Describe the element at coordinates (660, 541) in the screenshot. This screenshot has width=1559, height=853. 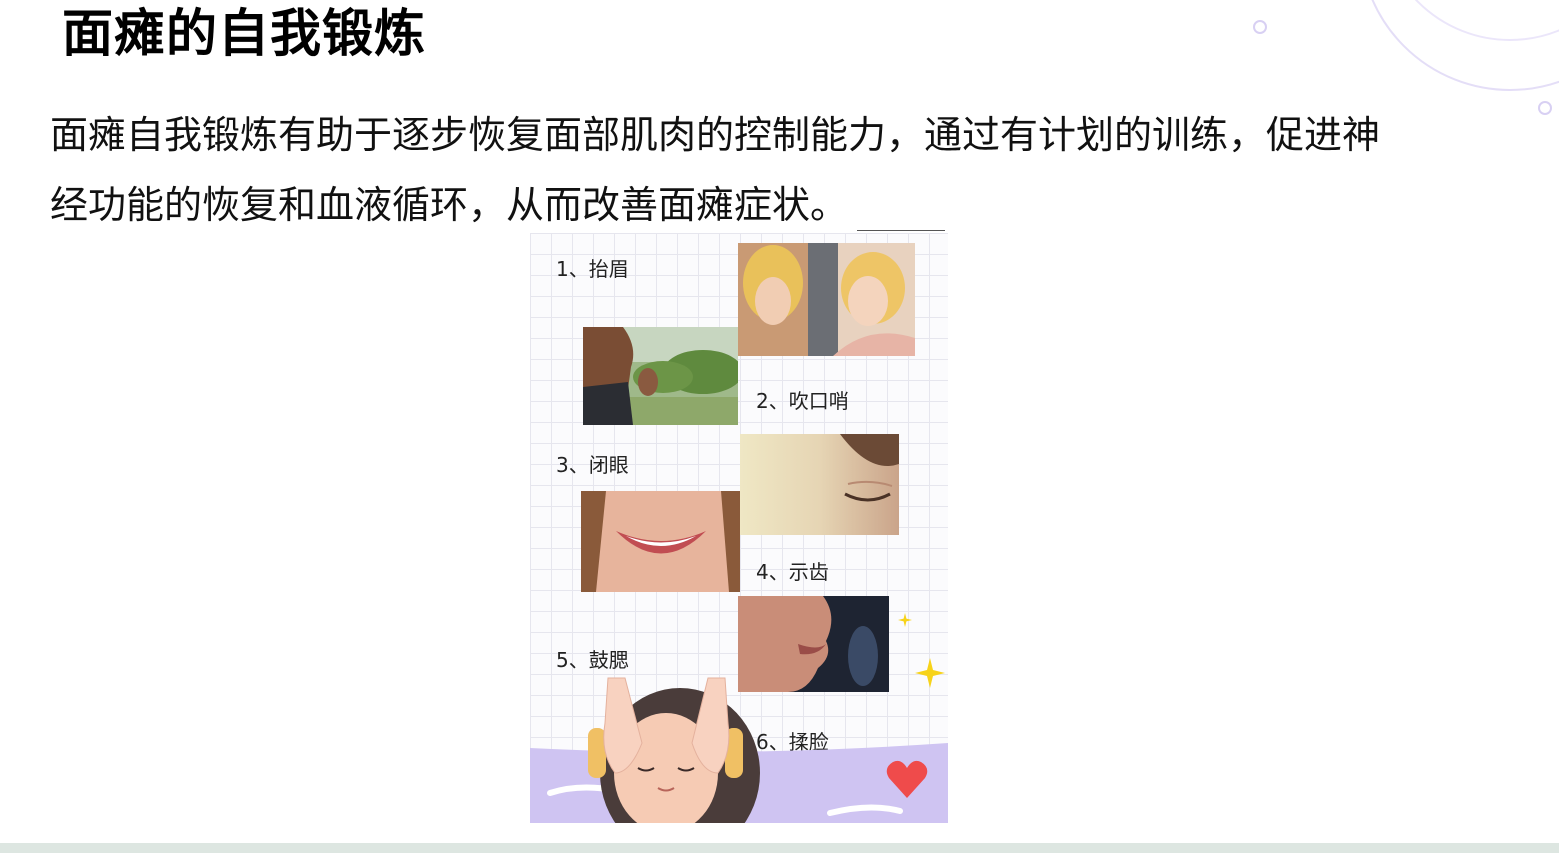
I see `photo-show-teeth` at that location.